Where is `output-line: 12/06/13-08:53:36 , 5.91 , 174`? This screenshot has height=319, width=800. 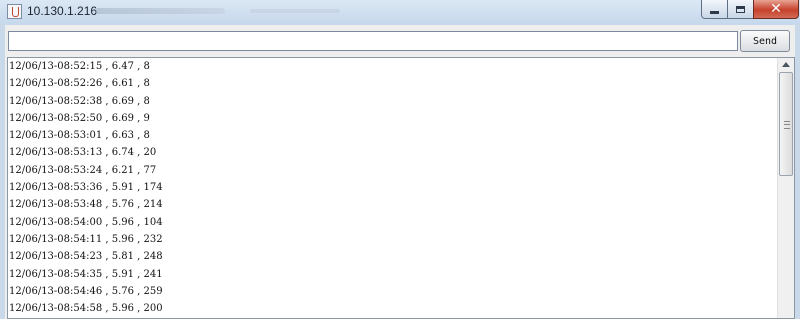 output-line: 12/06/13-08:53:36 , 5.91 , 174 is located at coordinates (86, 188).